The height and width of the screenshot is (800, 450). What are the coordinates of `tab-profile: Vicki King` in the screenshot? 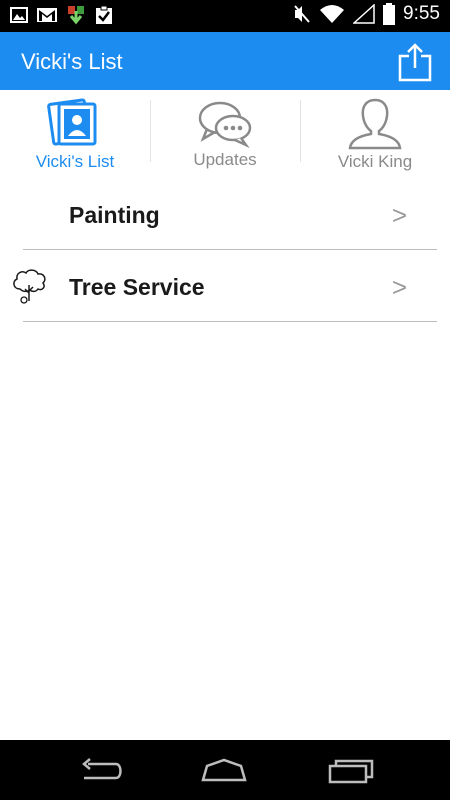 It's located at (375, 134).